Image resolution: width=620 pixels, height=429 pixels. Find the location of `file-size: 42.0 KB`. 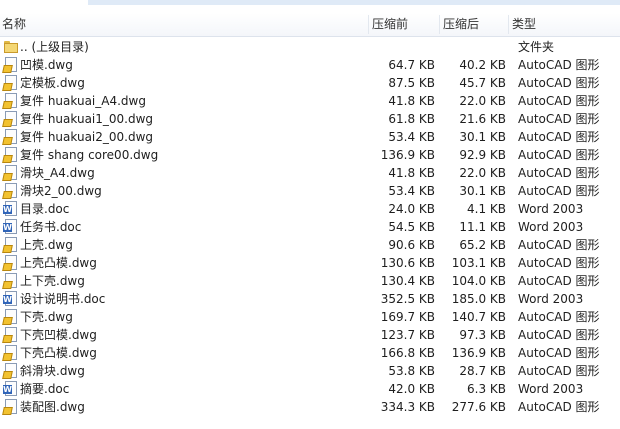

file-size: 42.0 KB is located at coordinates (411, 389).